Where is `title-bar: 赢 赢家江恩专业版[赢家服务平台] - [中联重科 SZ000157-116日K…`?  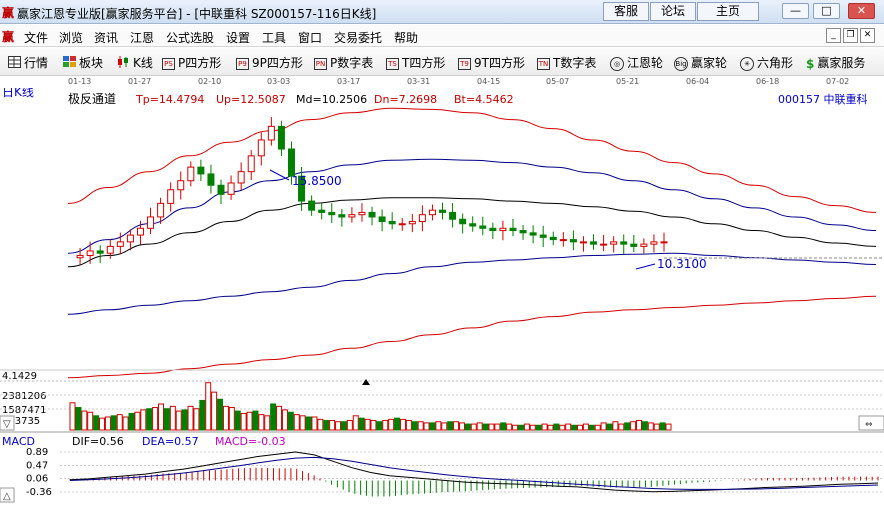 title-bar: 赢 赢家江恩专业版[赢家服务平台] - [中联重科 SZ000157-116日K… is located at coordinates (442, 12).